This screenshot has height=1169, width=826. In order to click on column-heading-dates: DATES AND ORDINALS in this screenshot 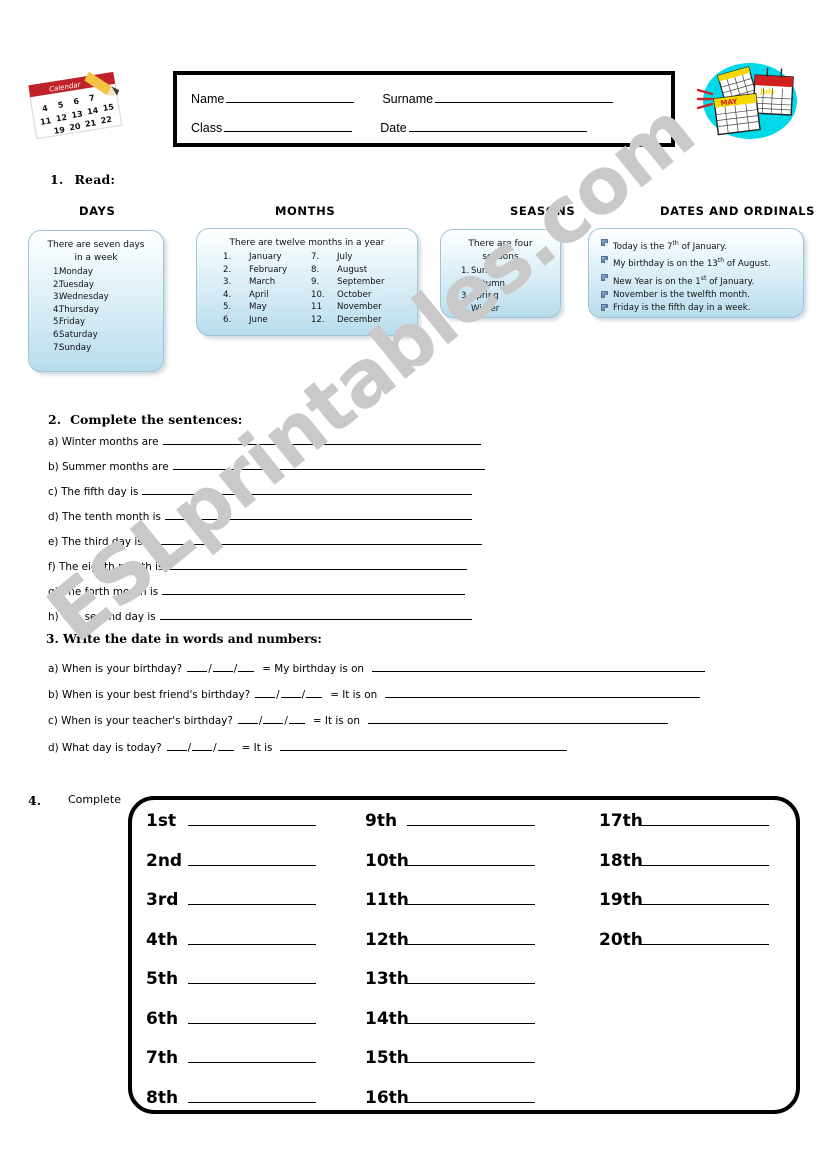, I will do `click(738, 211)`.